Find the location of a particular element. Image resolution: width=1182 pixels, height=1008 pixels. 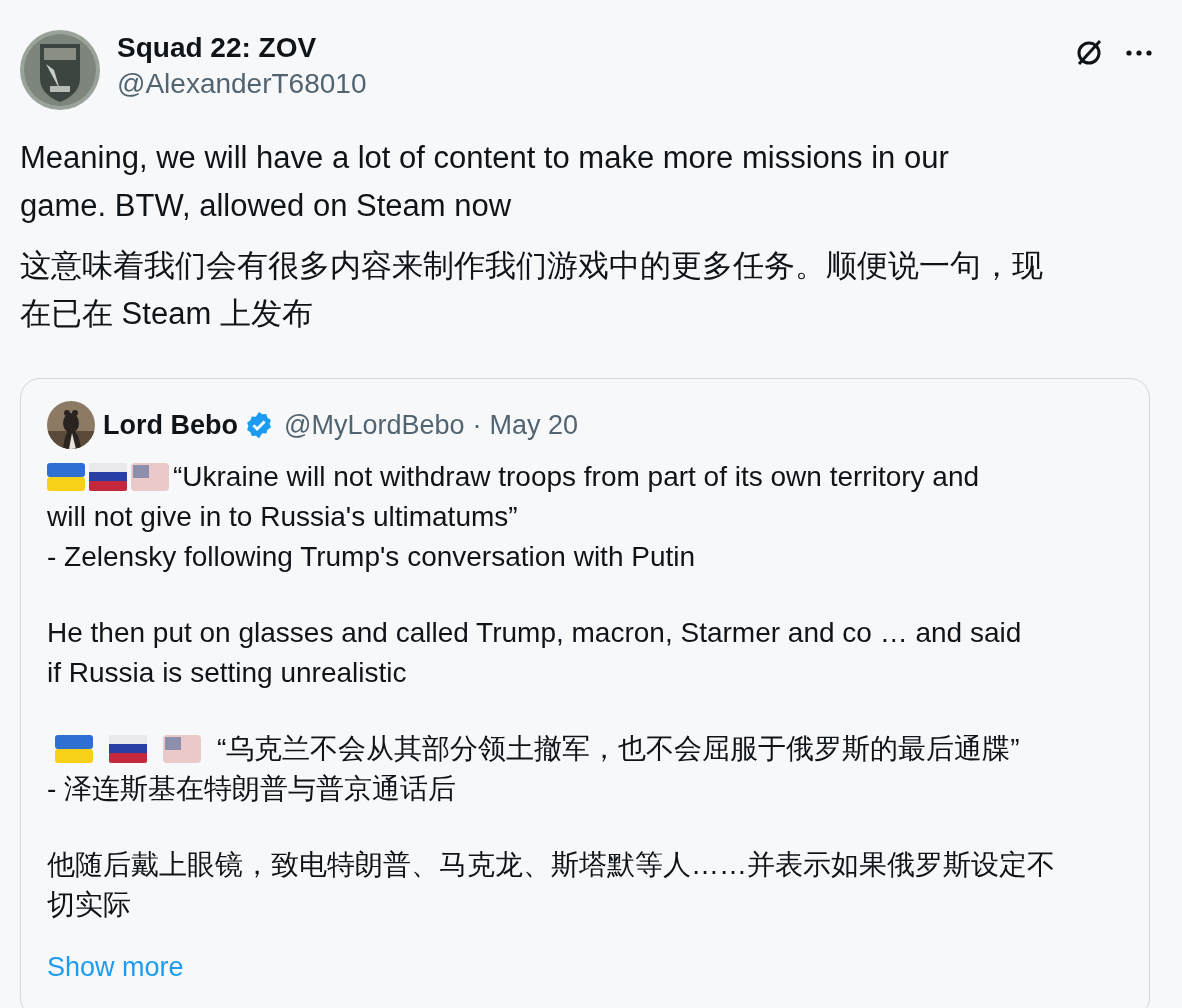

tweet-text: 在已在 Steam 上发布 is located at coordinates (167, 314).